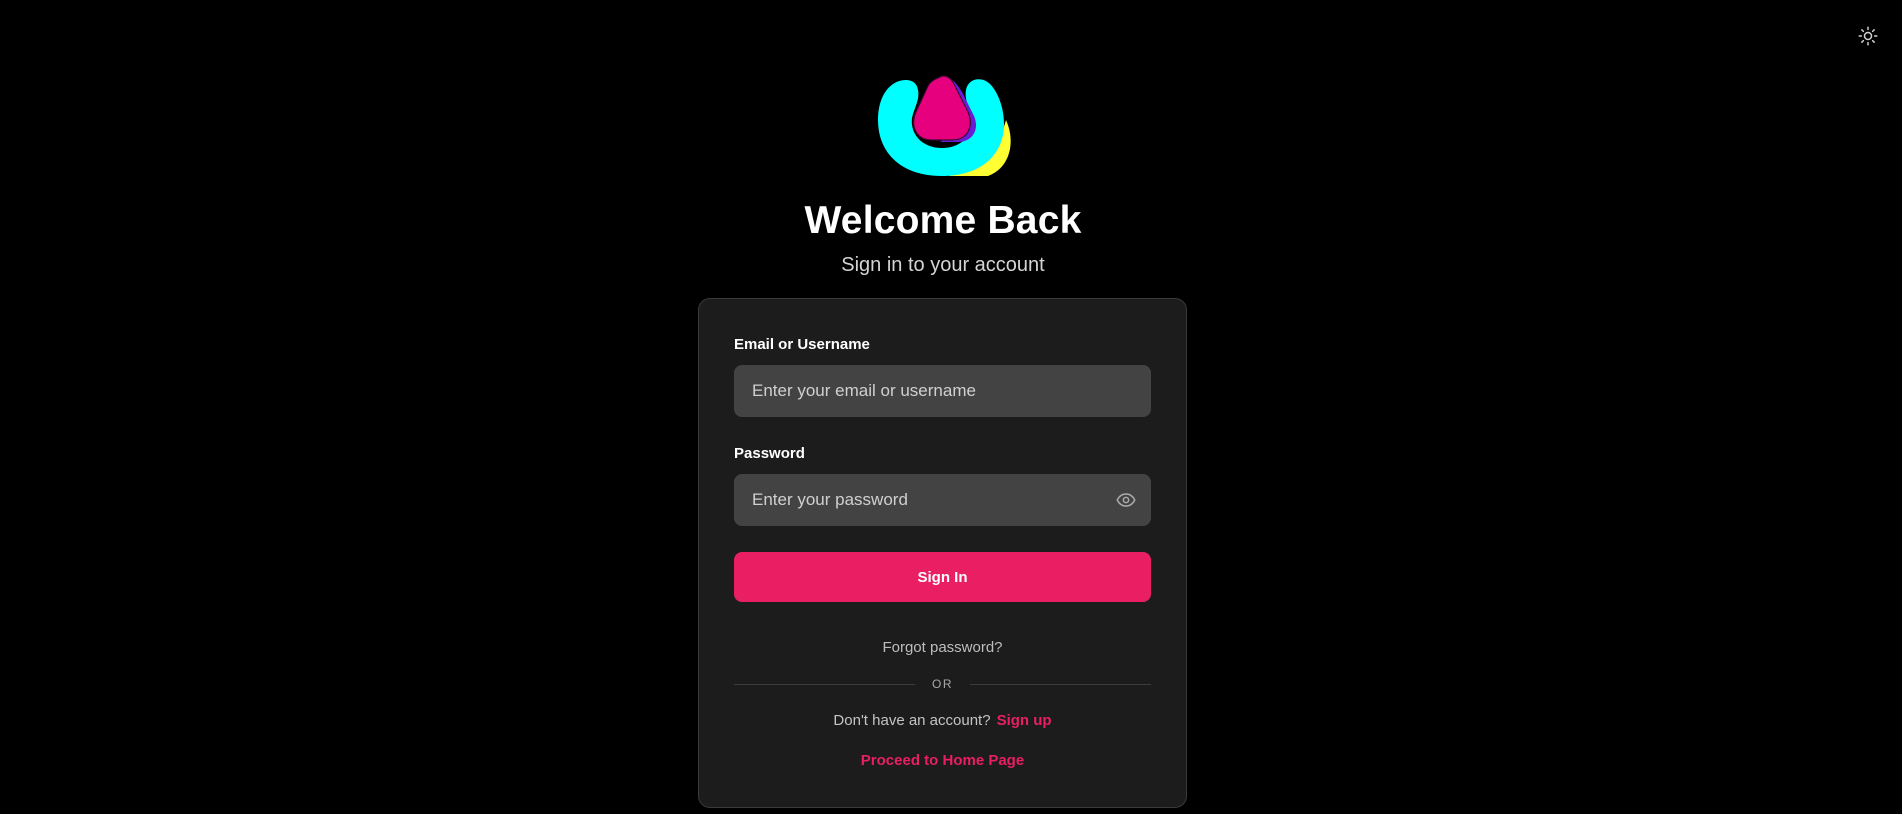  Describe the element at coordinates (1126, 500) in the screenshot. I see `eye-icon` at that location.